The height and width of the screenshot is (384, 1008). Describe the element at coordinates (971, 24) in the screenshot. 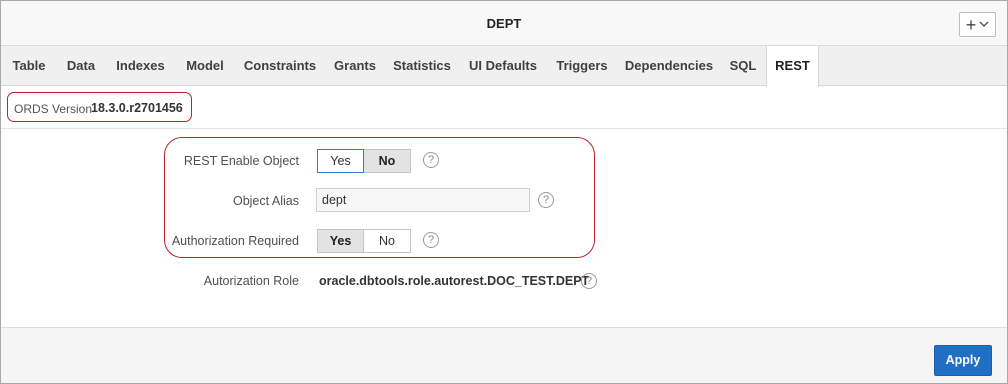

I see `plus-icon: +` at that location.